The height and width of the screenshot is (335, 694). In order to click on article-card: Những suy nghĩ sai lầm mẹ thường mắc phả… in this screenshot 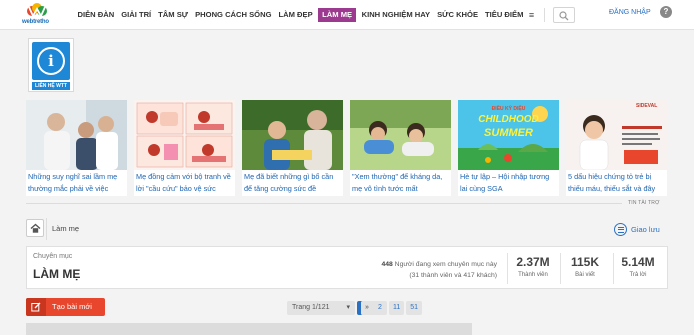, I will do `click(76, 148)`.